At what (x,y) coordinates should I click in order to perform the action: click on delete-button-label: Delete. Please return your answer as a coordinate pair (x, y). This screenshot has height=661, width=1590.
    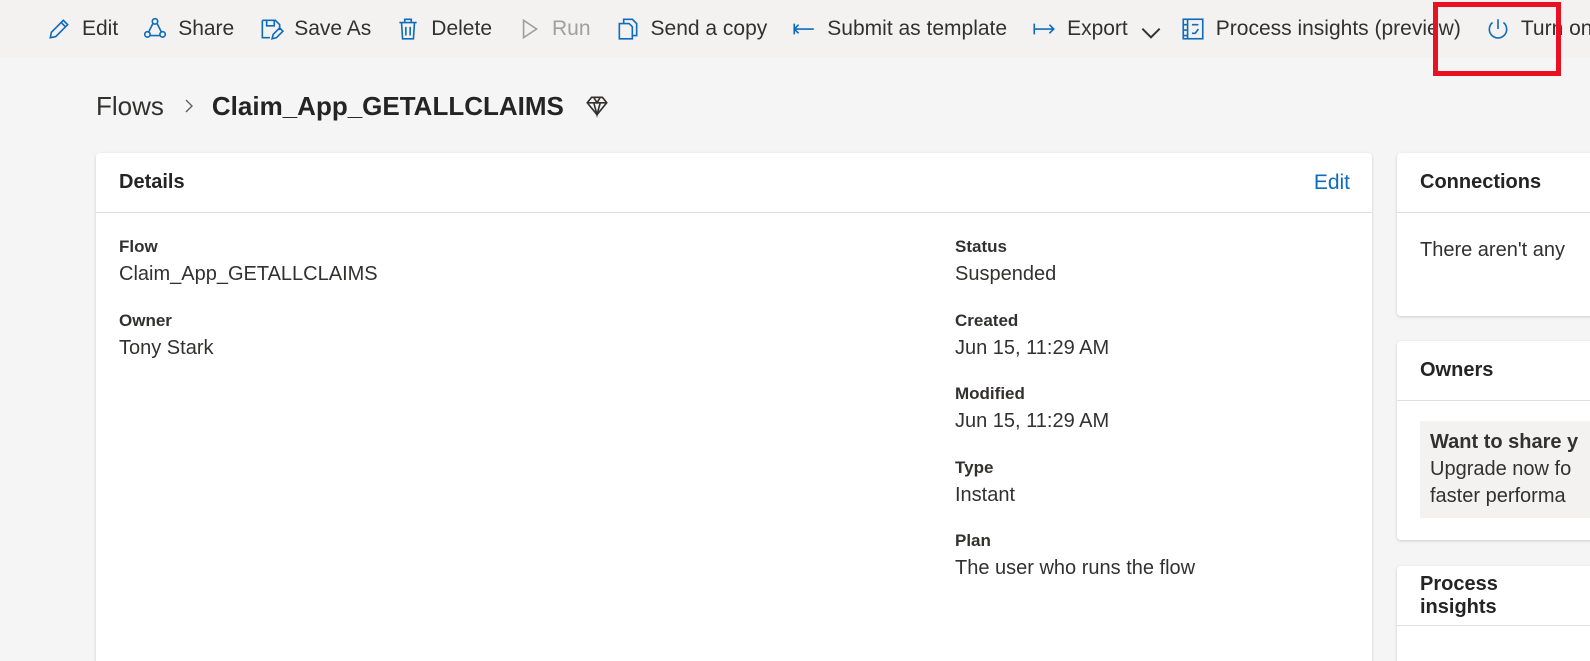
    Looking at the image, I should click on (461, 28).